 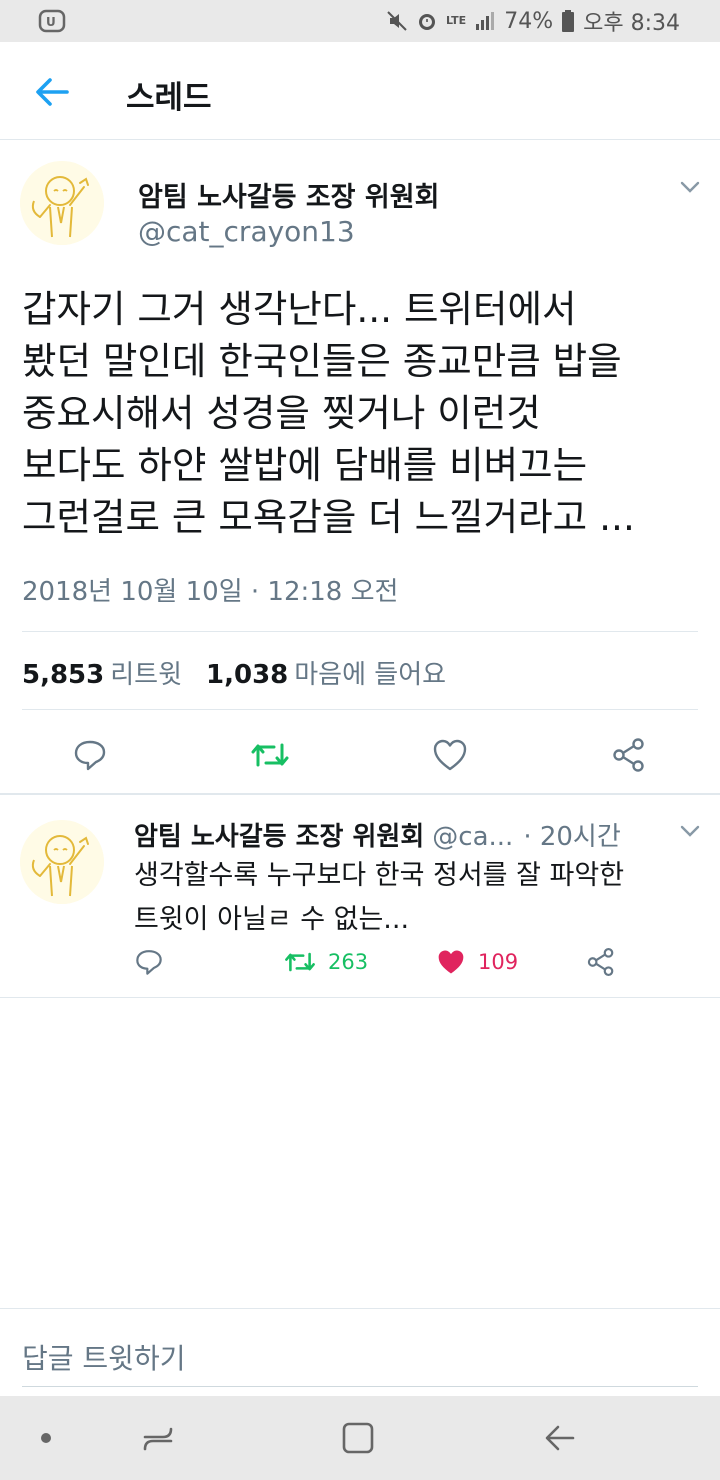 I want to click on signal-icon, so click(x=485, y=21).